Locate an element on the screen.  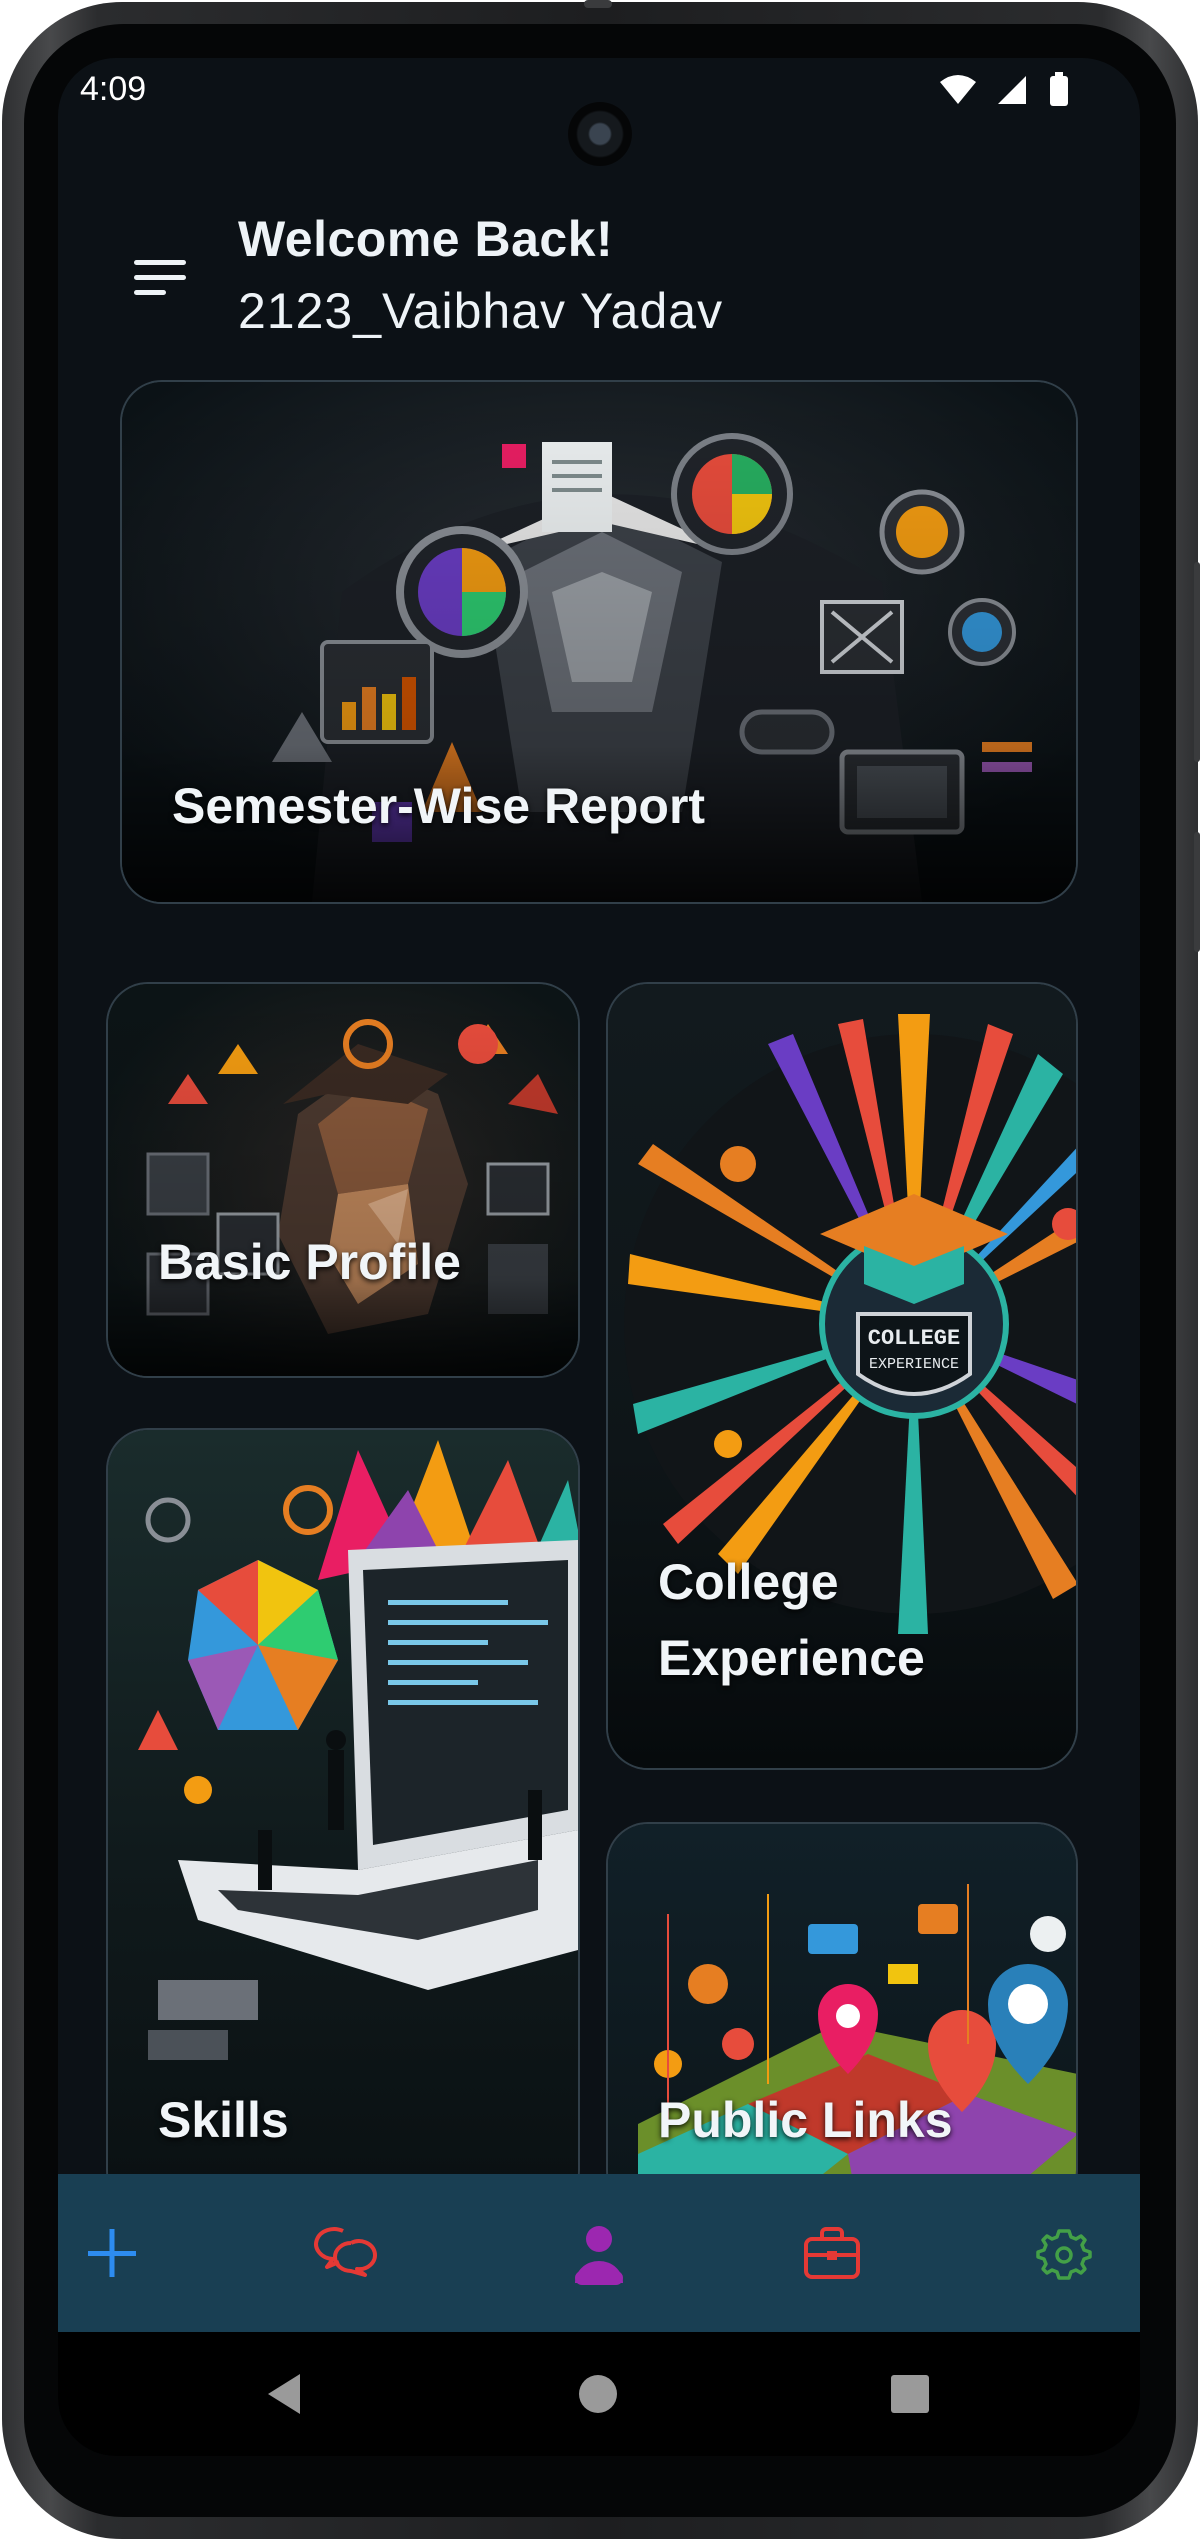
cellular-signal-icon is located at coordinates (1012, 90).